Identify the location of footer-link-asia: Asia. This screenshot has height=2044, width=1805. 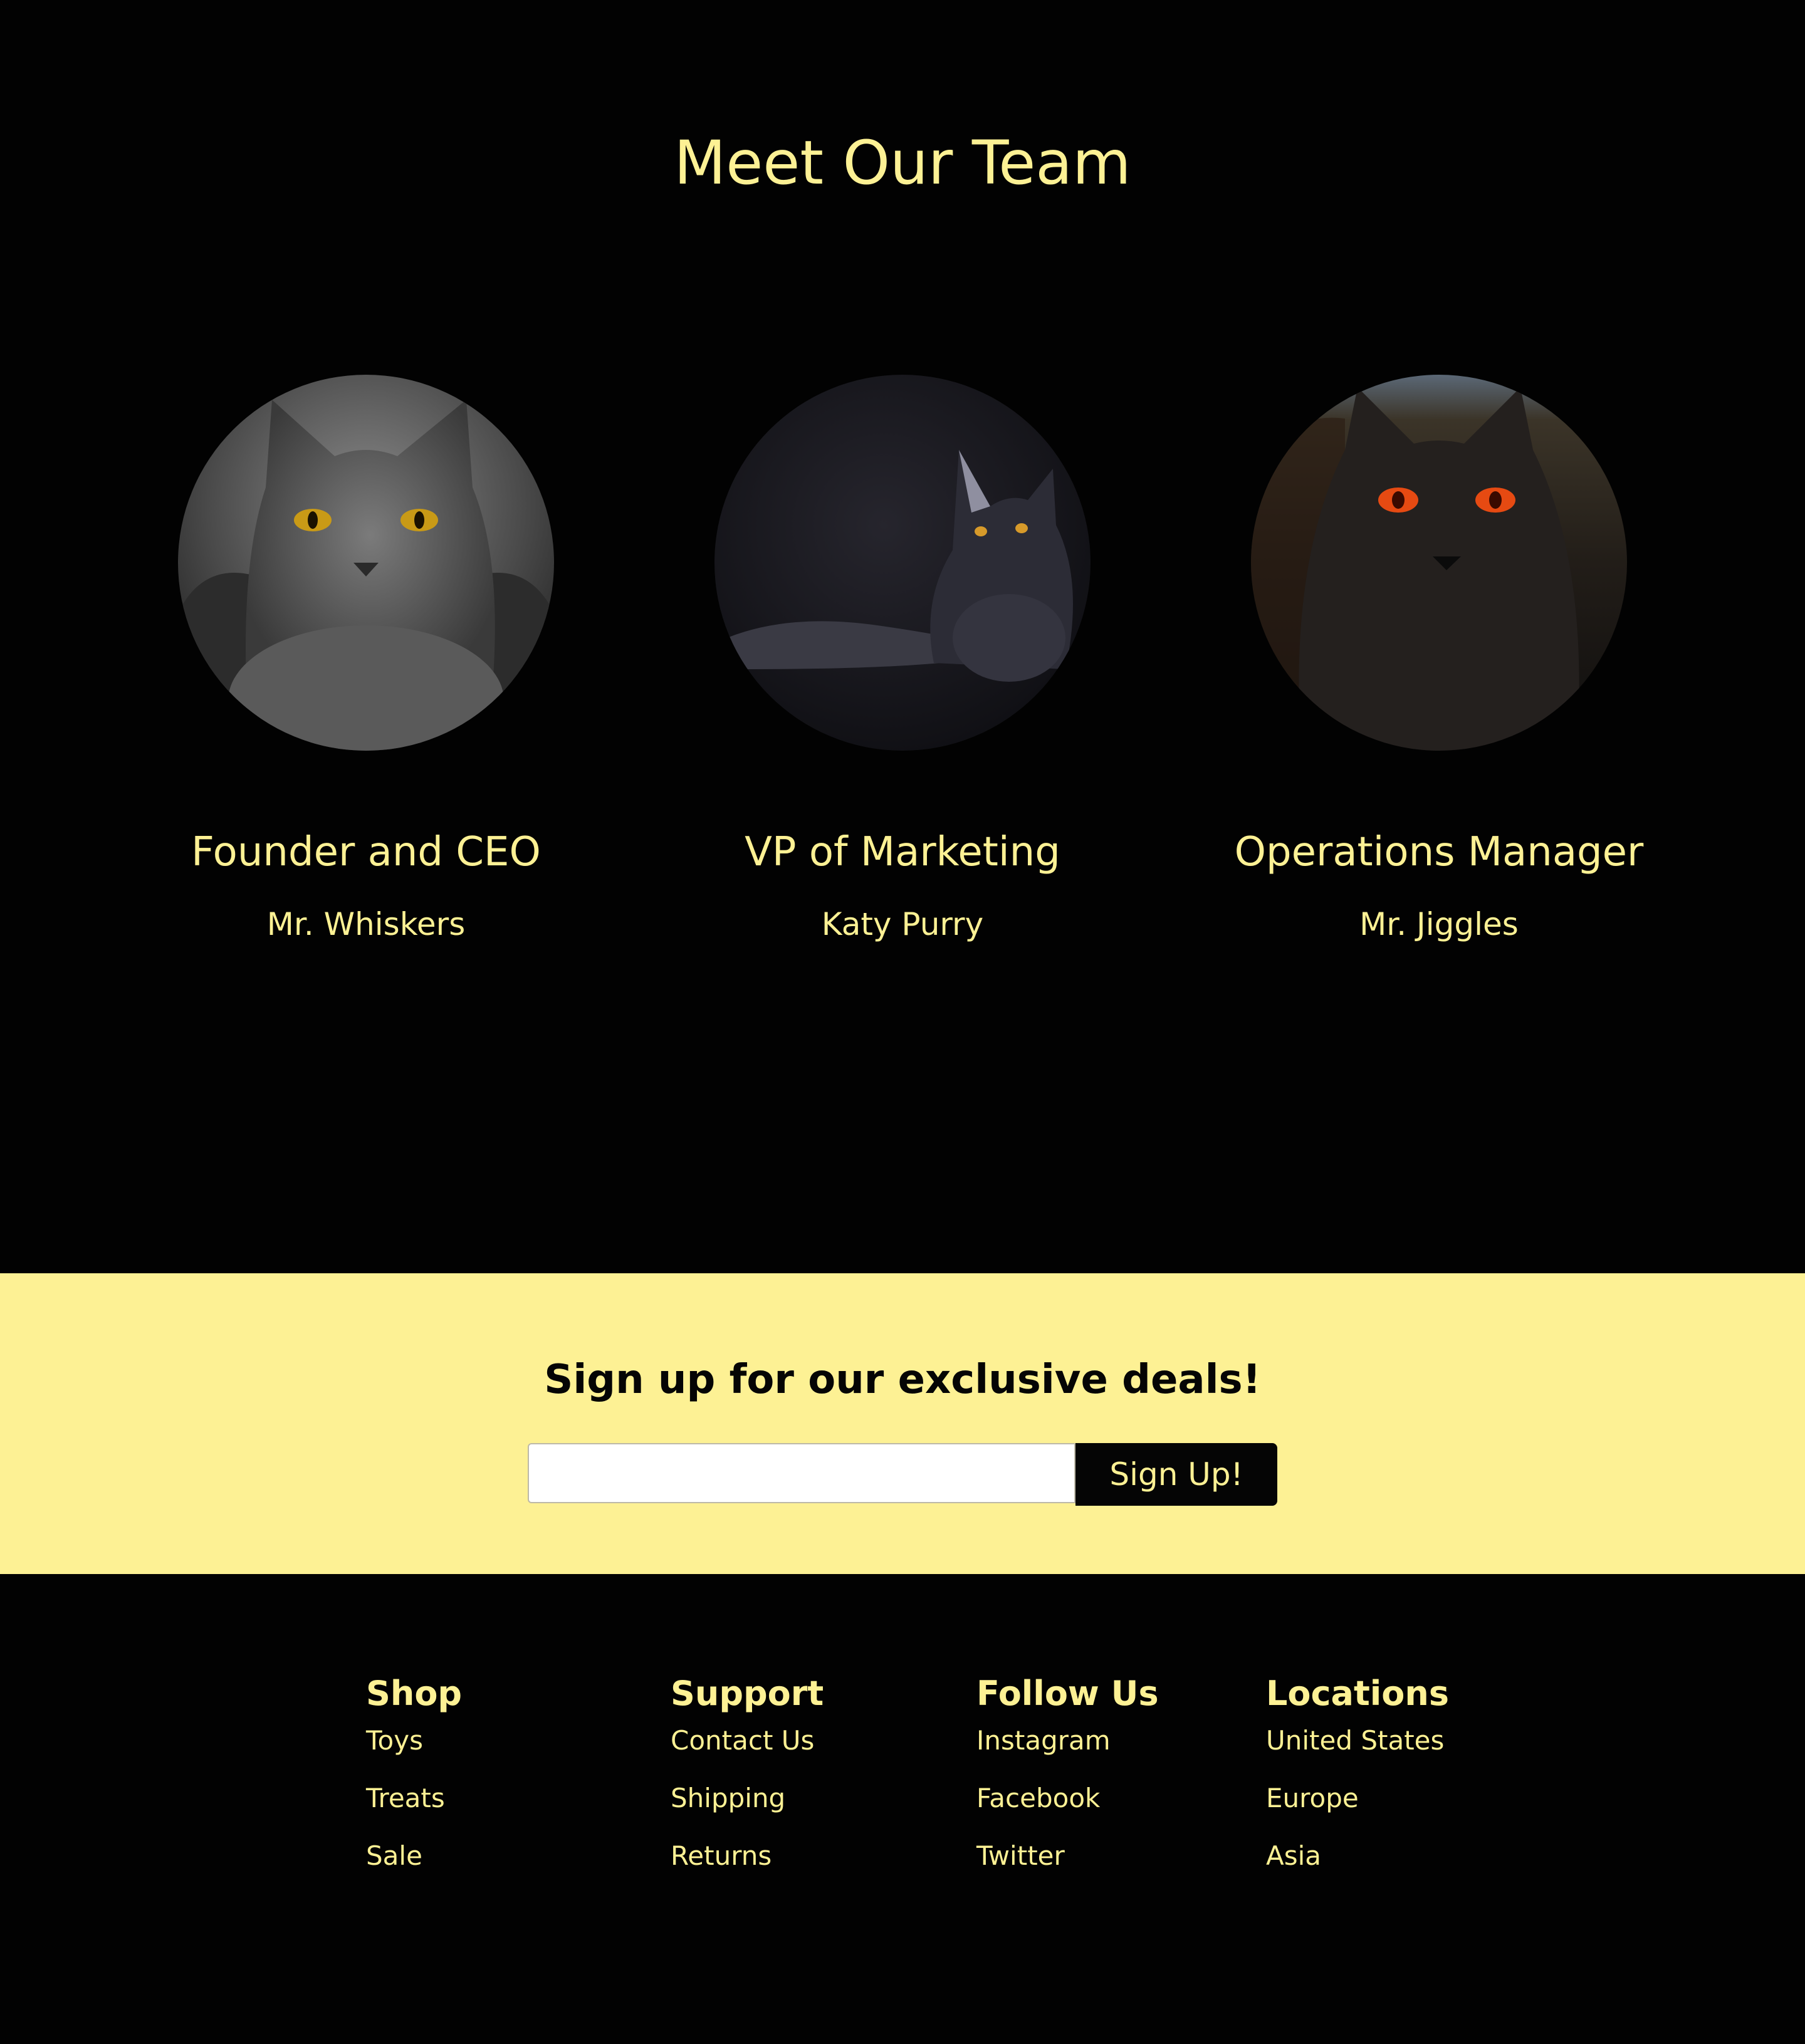
(1294, 1856).